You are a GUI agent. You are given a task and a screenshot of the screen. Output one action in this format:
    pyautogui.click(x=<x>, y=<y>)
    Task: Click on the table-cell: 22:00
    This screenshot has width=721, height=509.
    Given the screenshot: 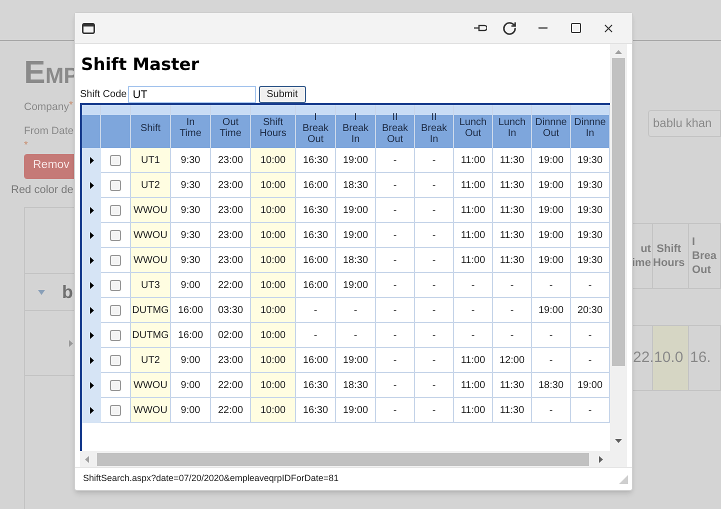 What is the action you would take?
    pyautogui.click(x=231, y=385)
    